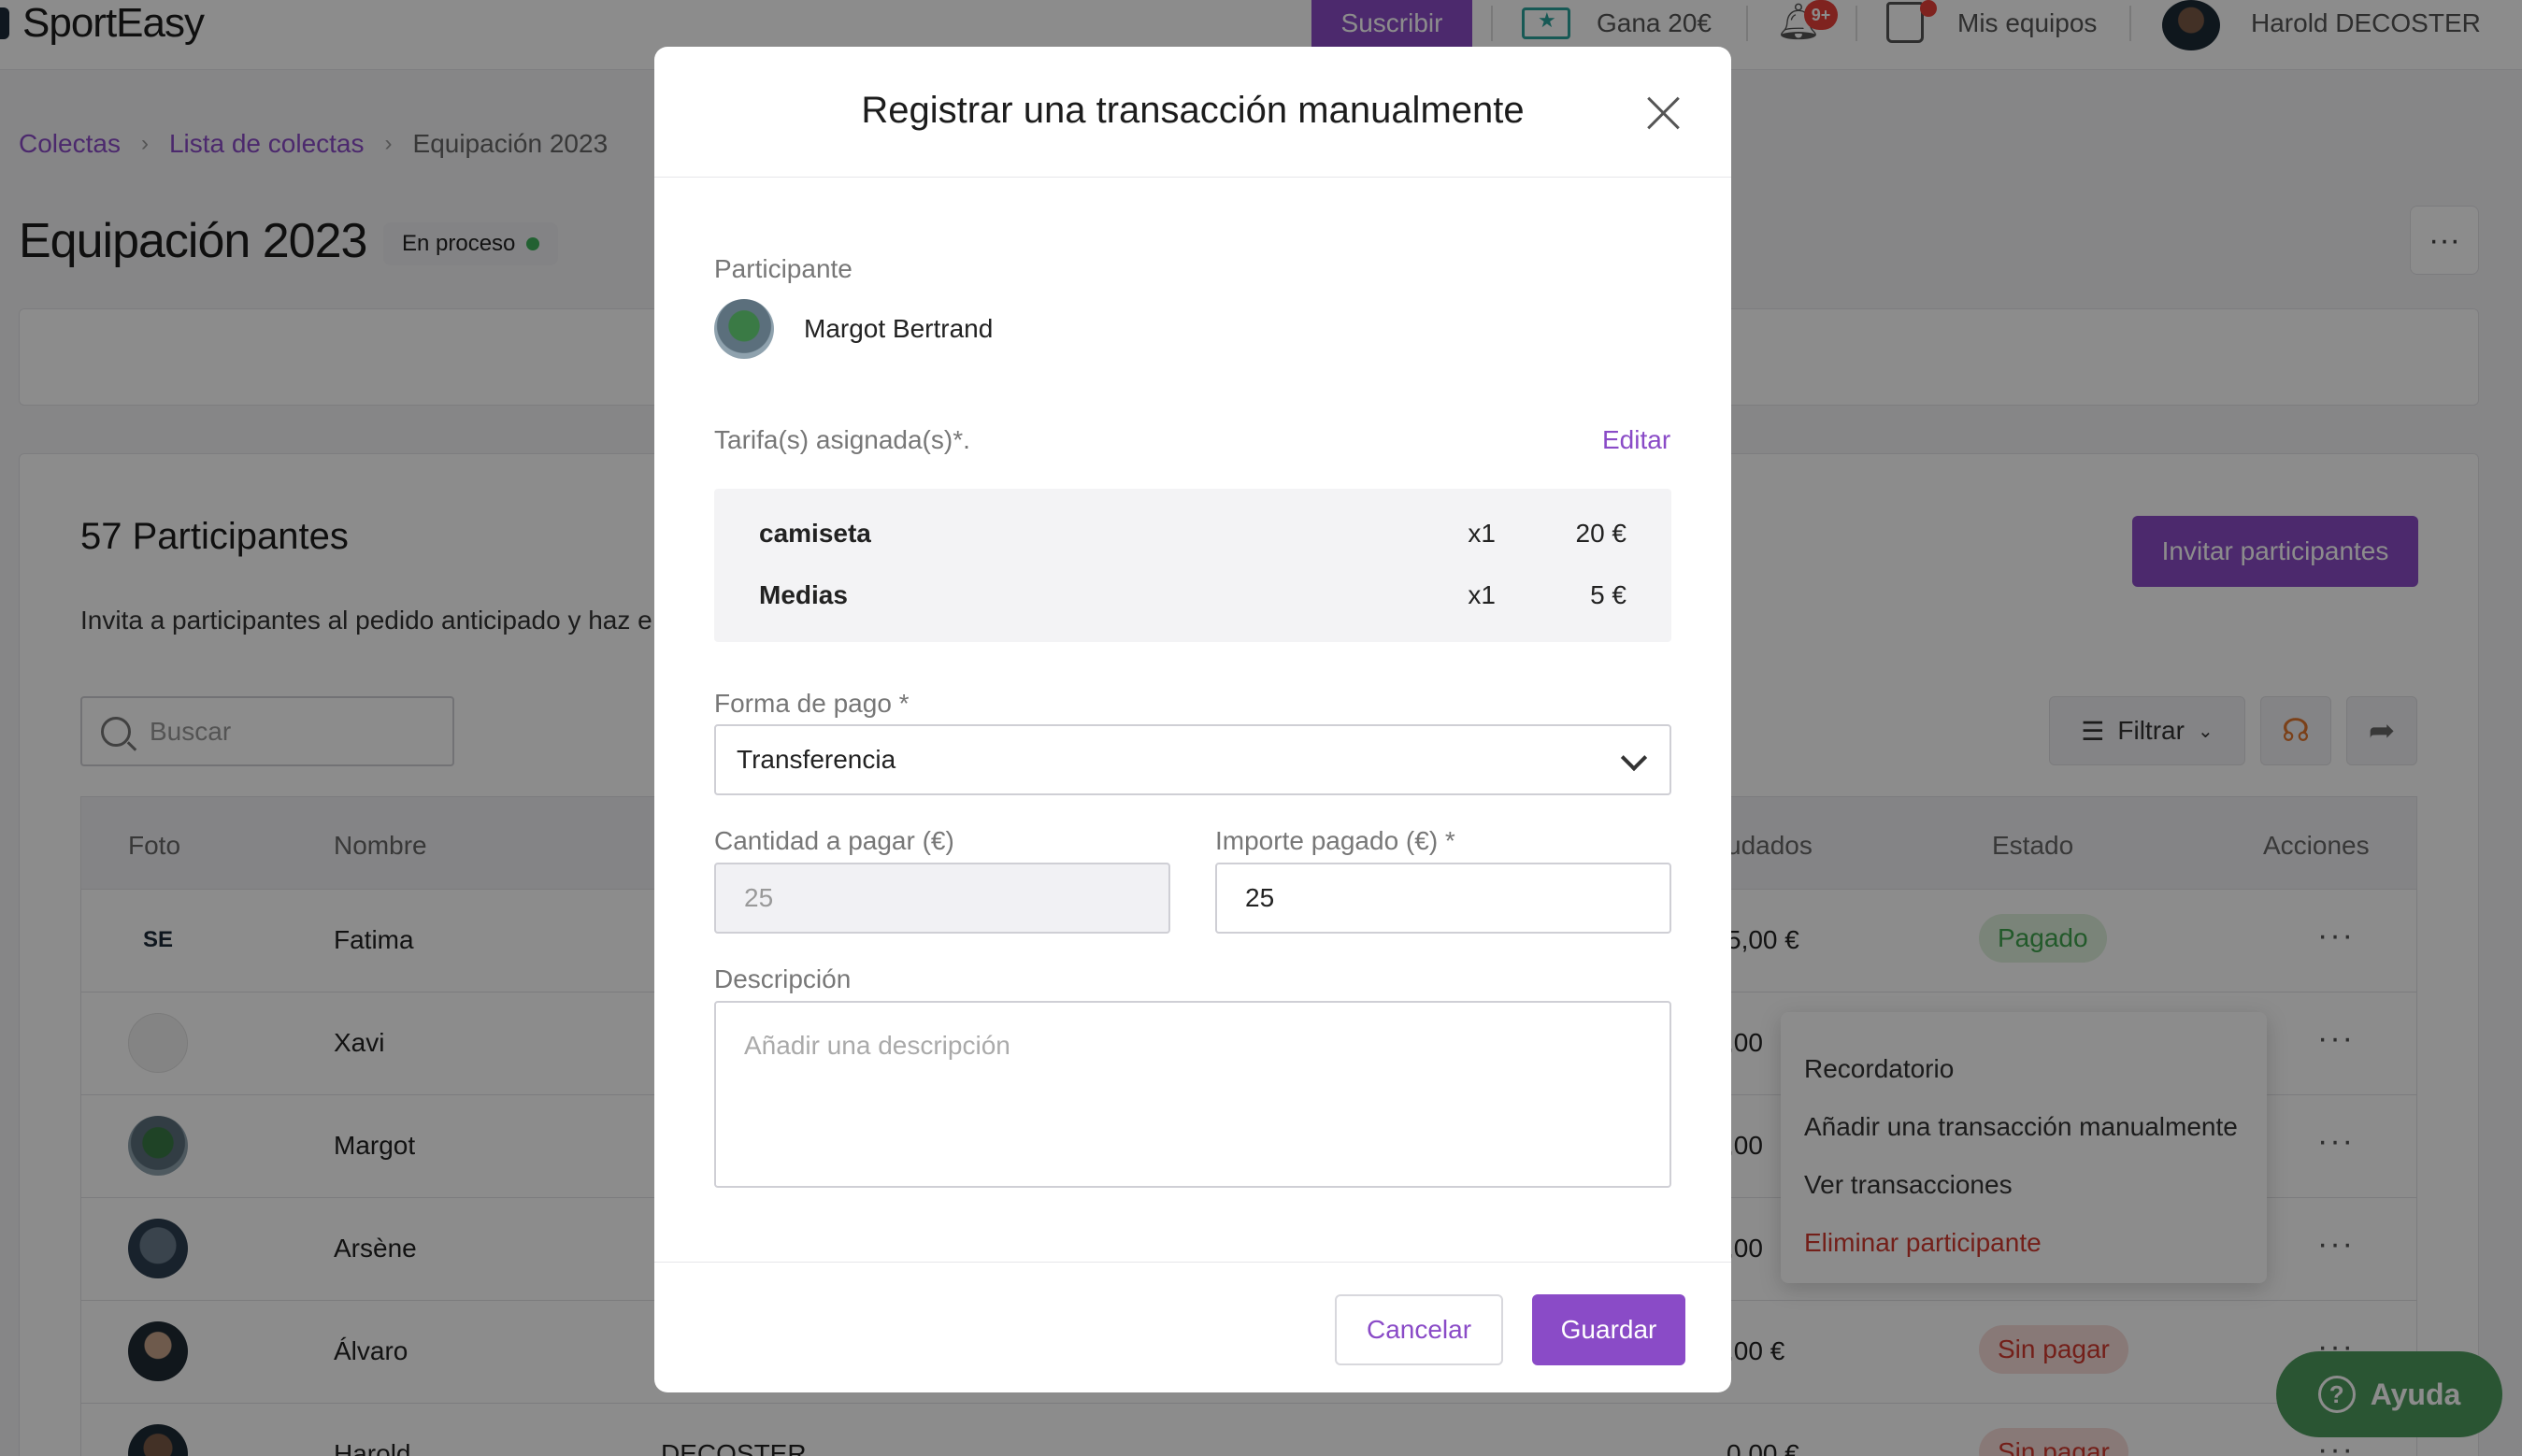 The width and height of the screenshot is (2522, 1456). What do you see at coordinates (1192, 599) in the screenshot?
I see `list-item: Medias x1 5 €` at bounding box center [1192, 599].